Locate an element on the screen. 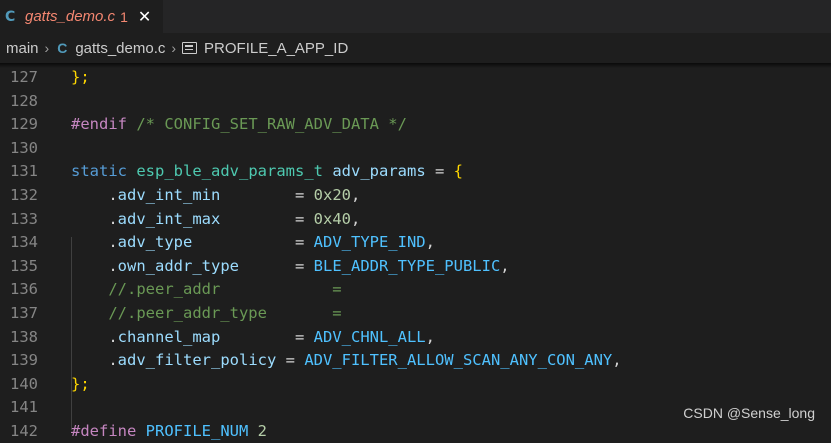 The width and height of the screenshot is (831, 443). code-line: 137 //.peer_addr_type = is located at coordinates (415, 313).